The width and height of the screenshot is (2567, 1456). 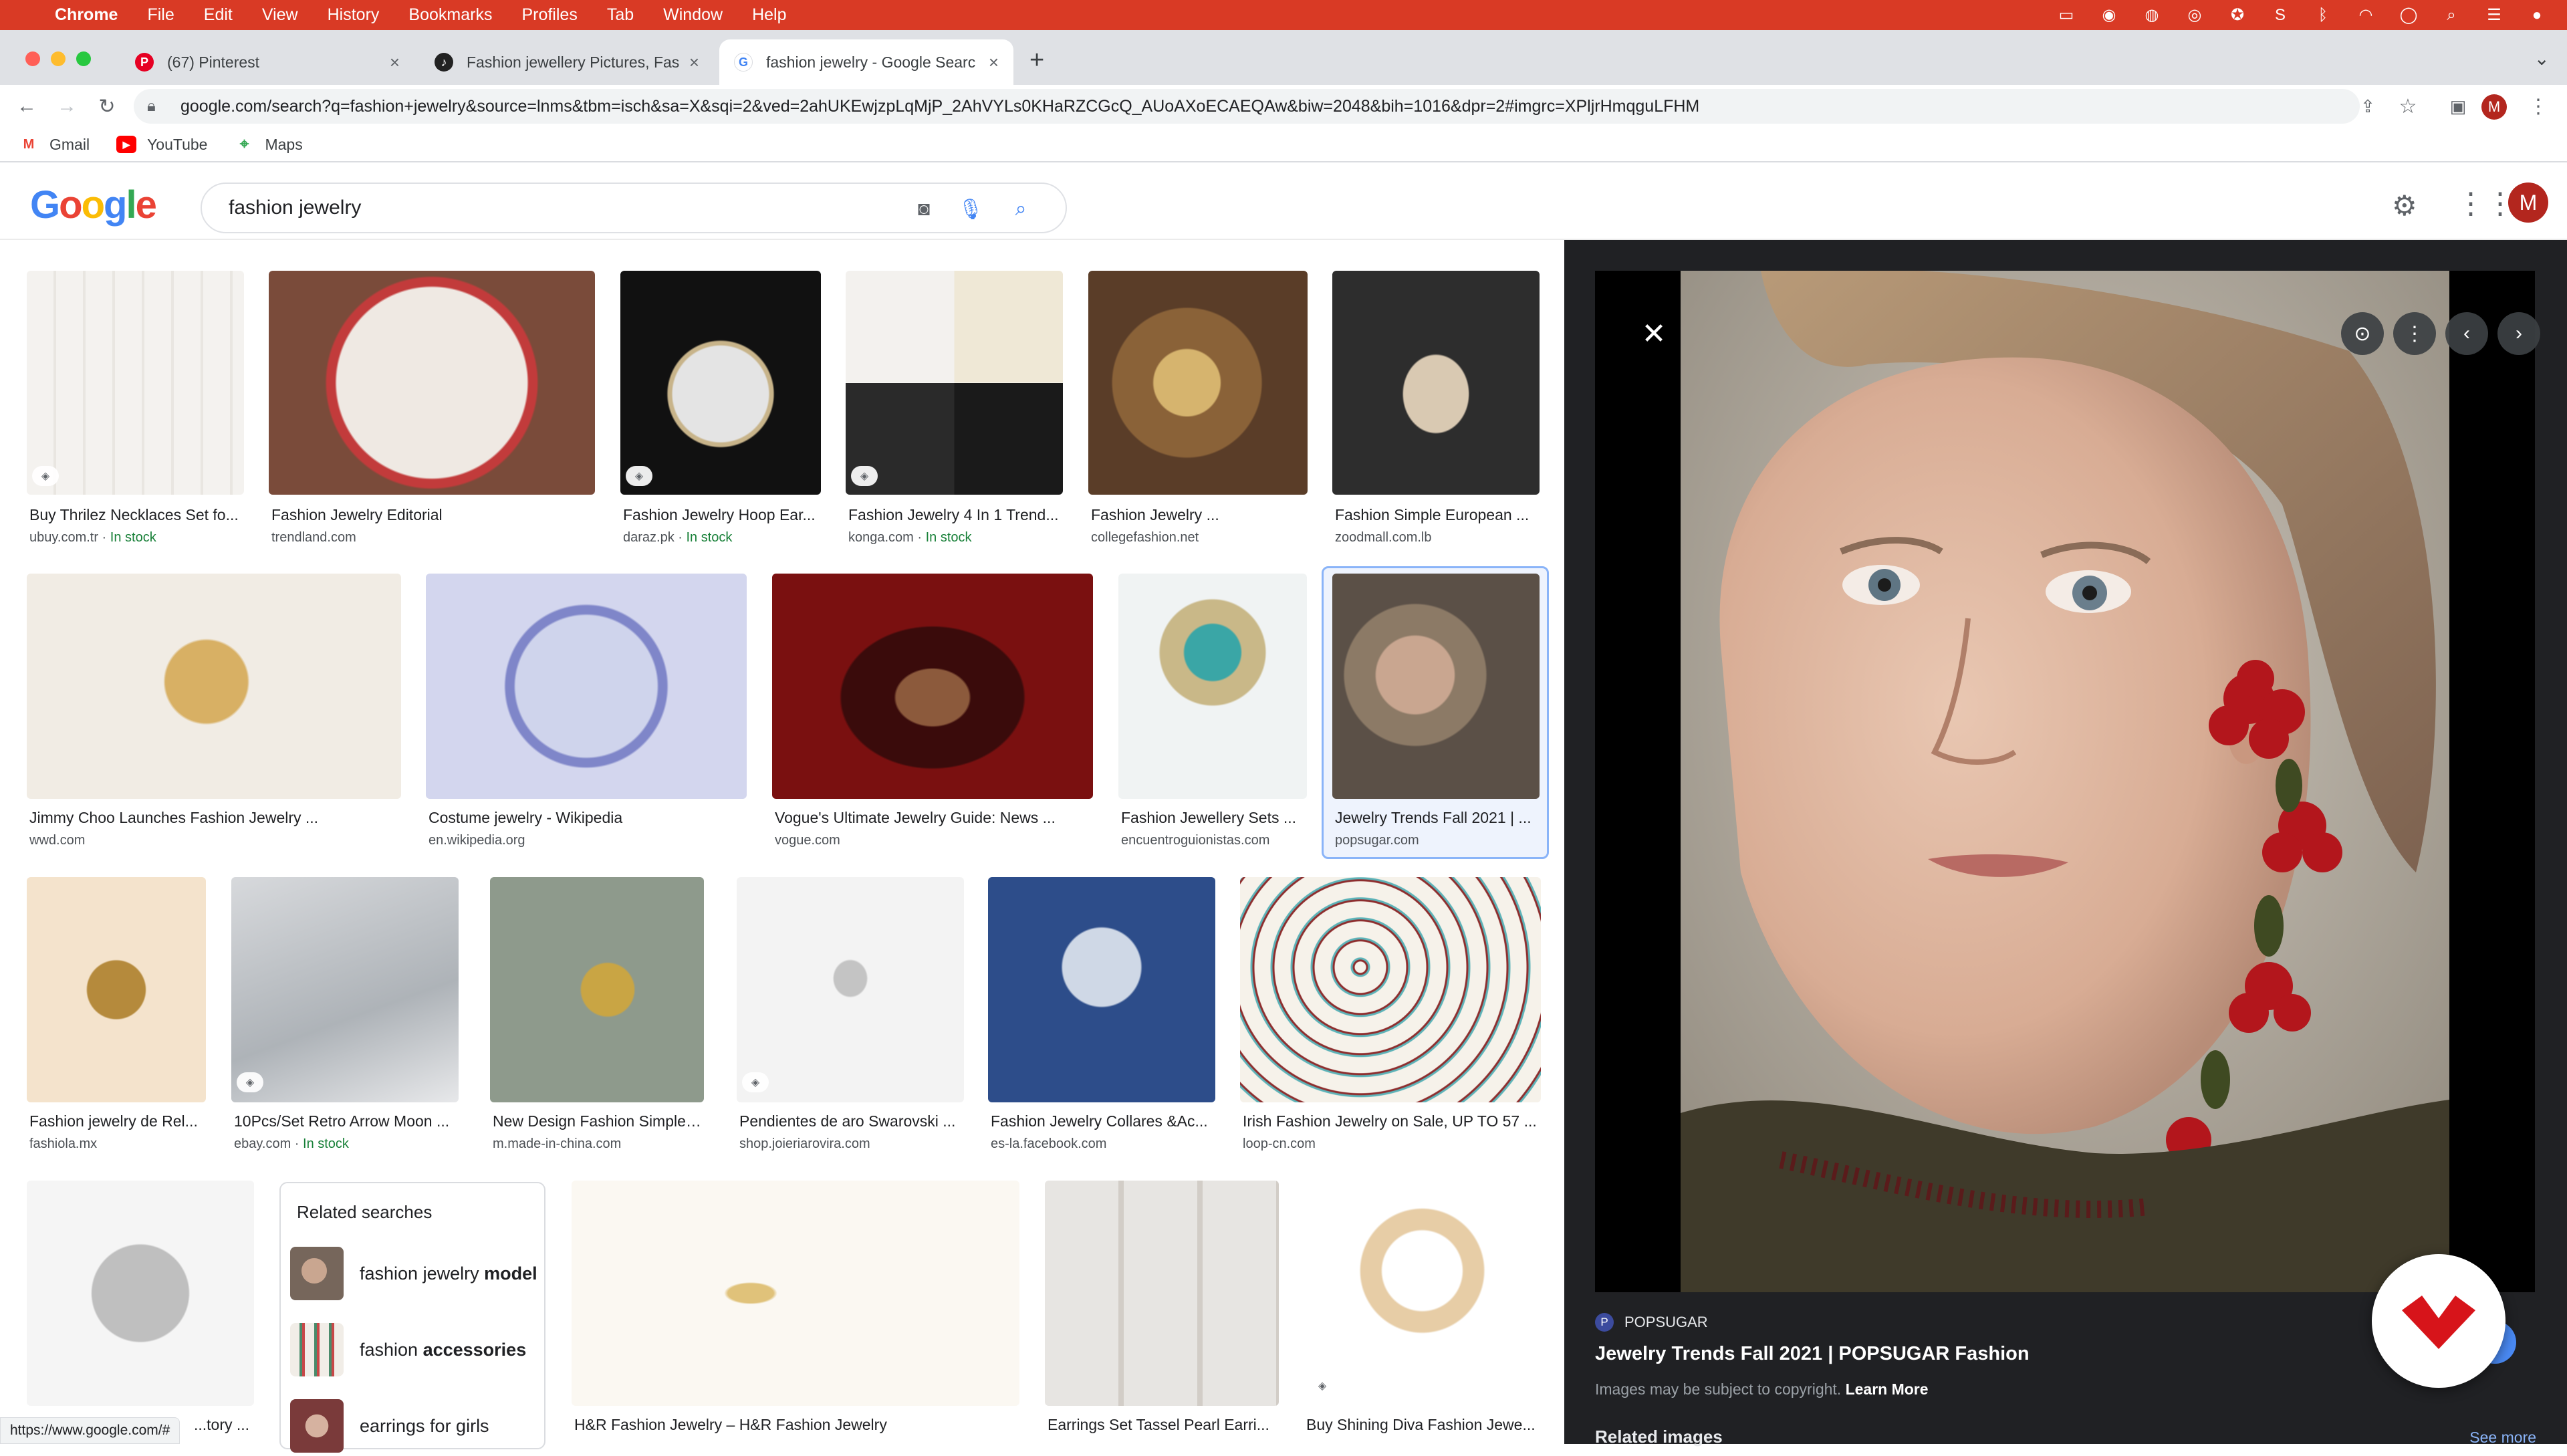 What do you see at coordinates (2404, 205) in the screenshot?
I see `settings-gear-icon: ⚙` at bounding box center [2404, 205].